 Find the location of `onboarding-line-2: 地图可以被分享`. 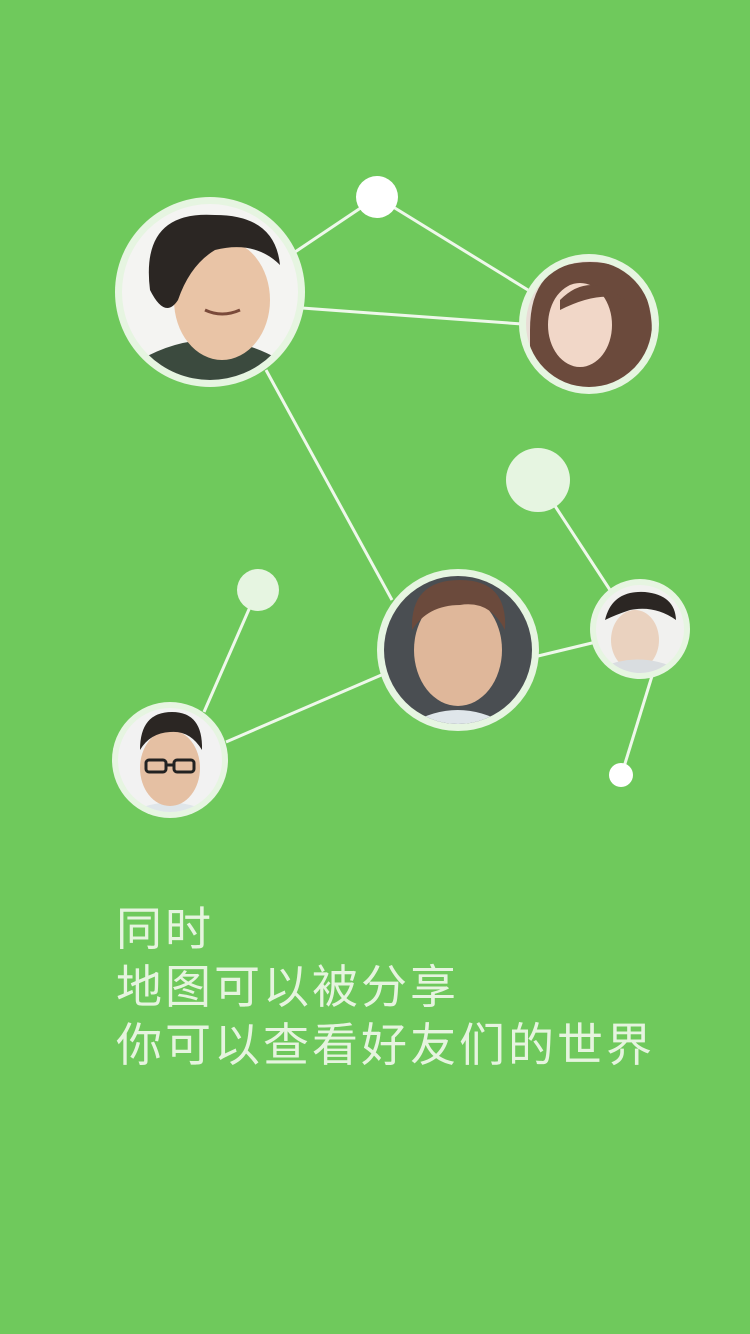

onboarding-line-2: 地图可以被分享 is located at coordinates (287, 987).